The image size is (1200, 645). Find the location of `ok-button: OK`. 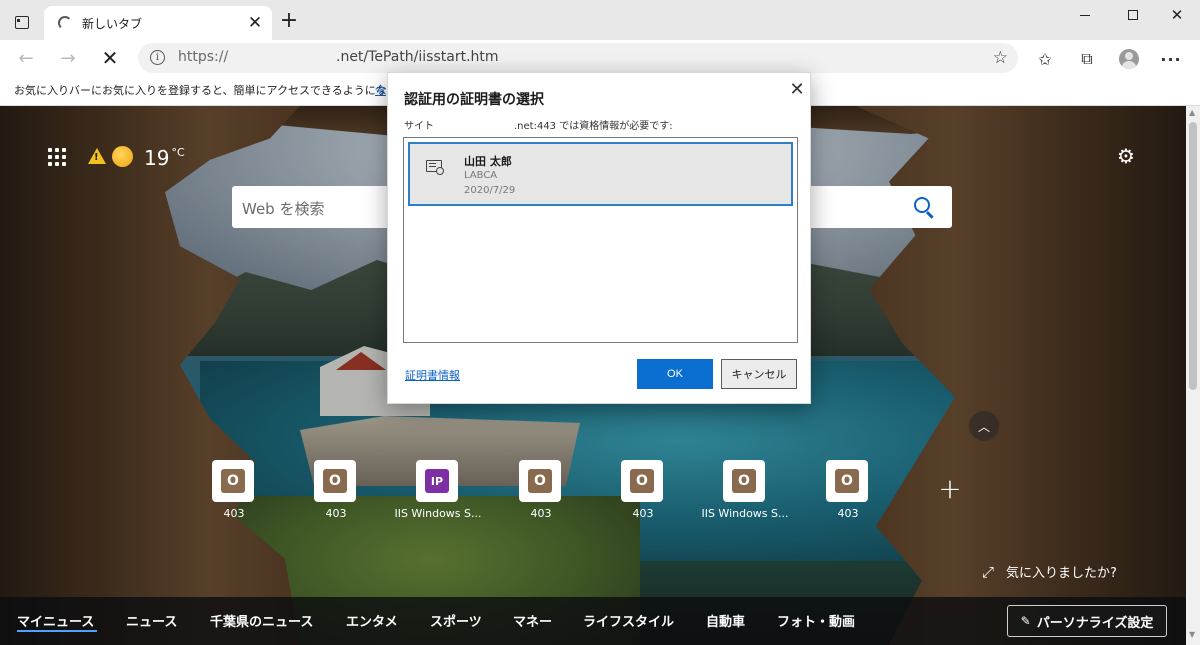

ok-button: OK is located at coordinates (675, 374).